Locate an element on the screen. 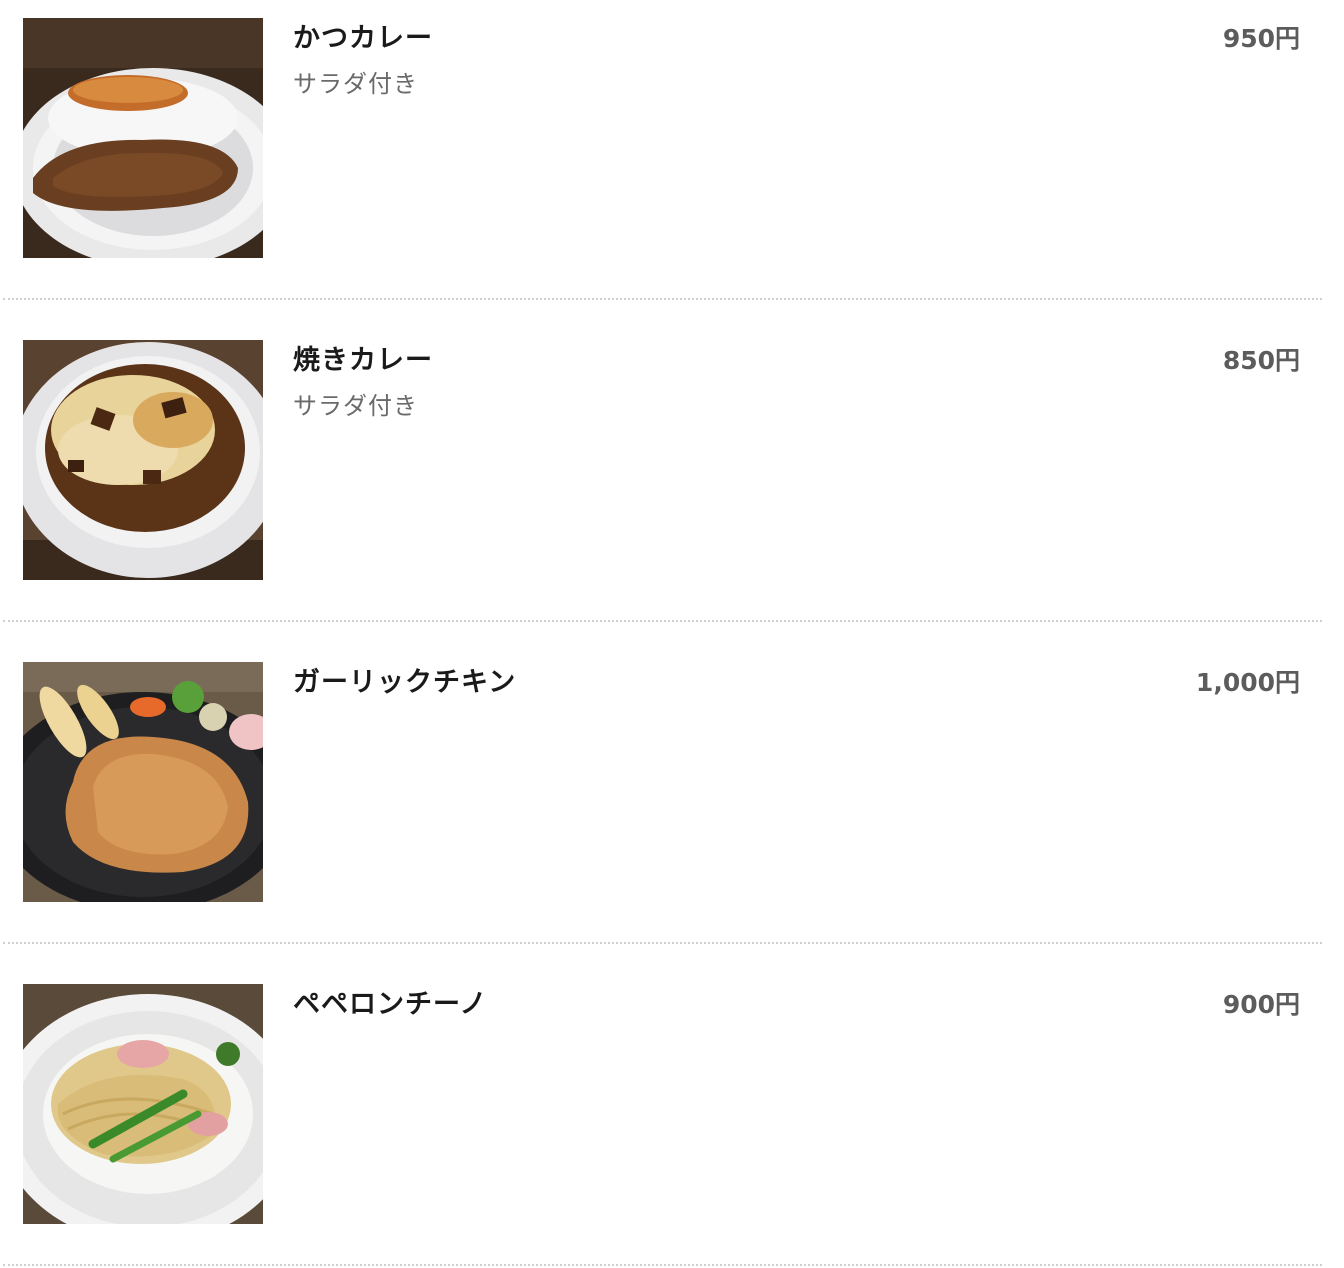  baked-curry-photo is located at coordinates (143, 460).